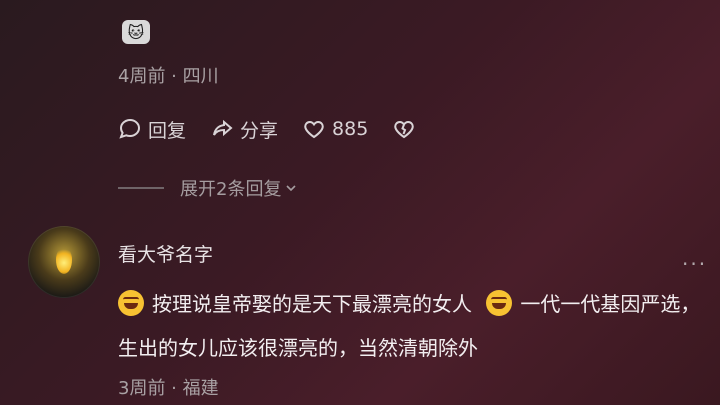  What do you see at coordinates (165, 253) in the screenshot?
I see `comment-username: 看大爷名字` at bounding box center [165, 253].